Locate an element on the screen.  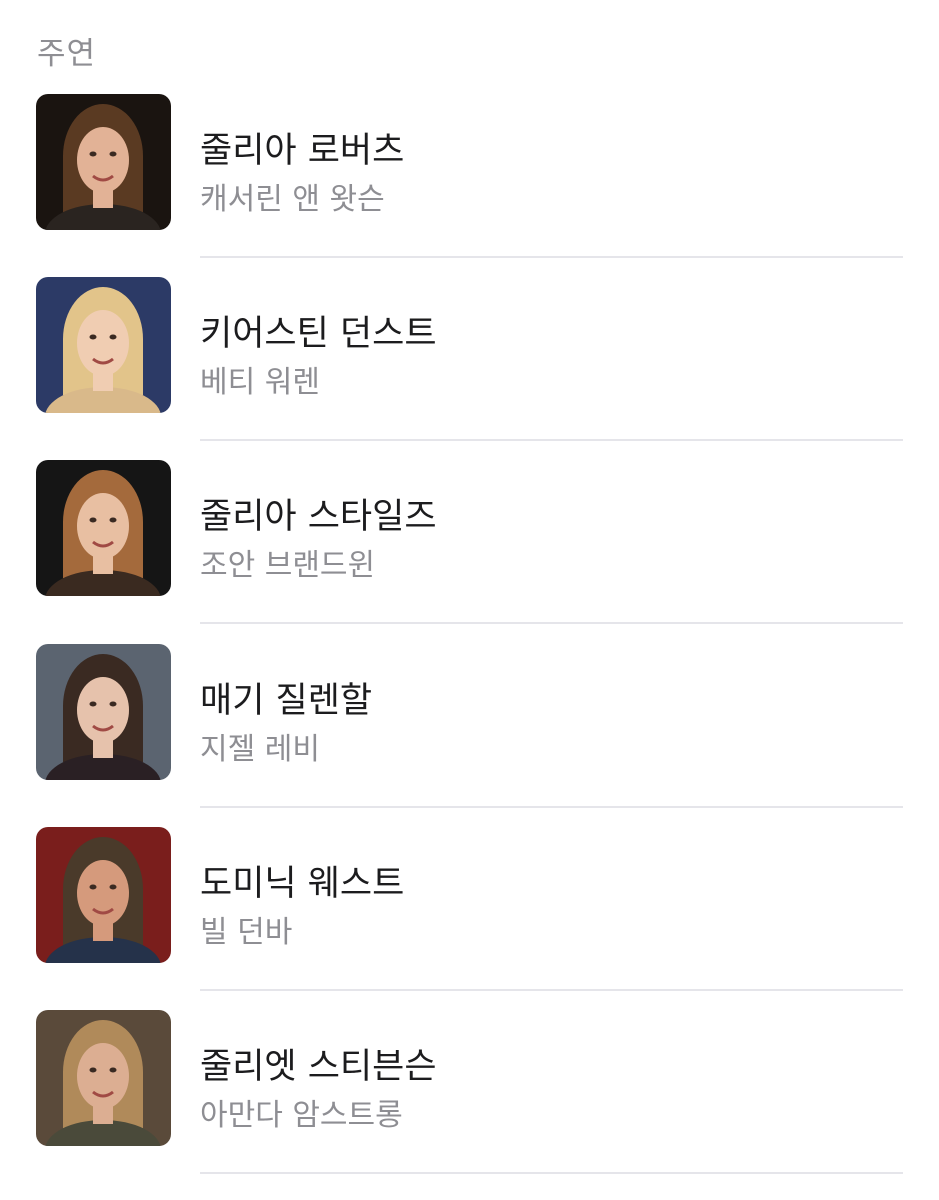
role-name: 조안 브랜드윈 is located at coordinates (288, 566).